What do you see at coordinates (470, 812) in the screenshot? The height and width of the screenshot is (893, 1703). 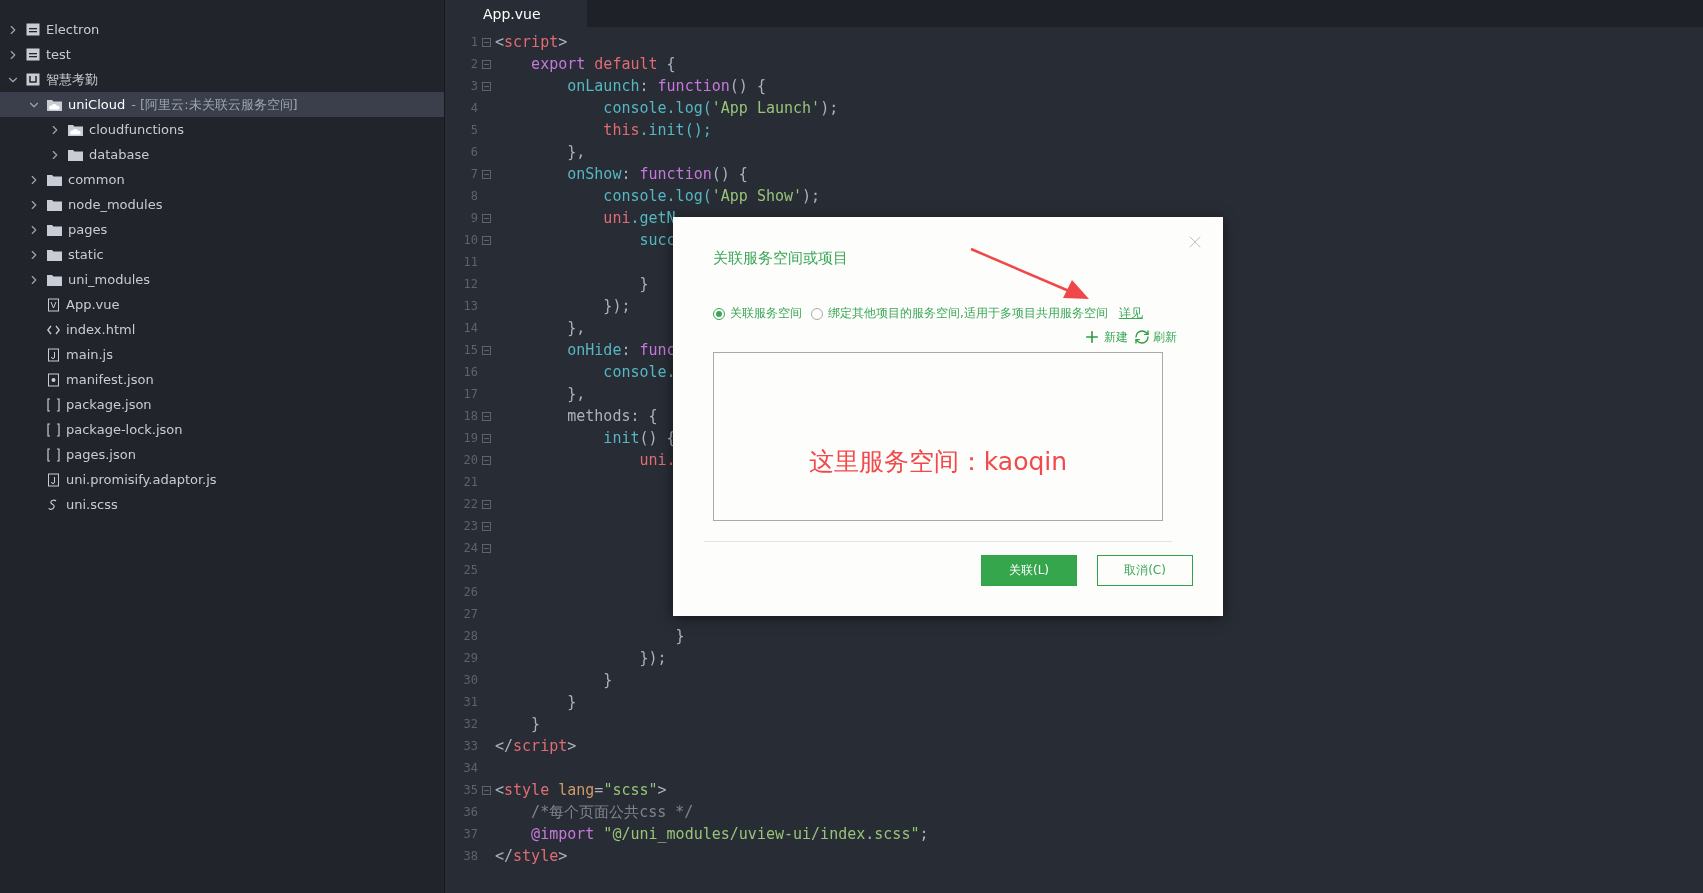 I see `line-number: 36` at bounding box center [470, 812].